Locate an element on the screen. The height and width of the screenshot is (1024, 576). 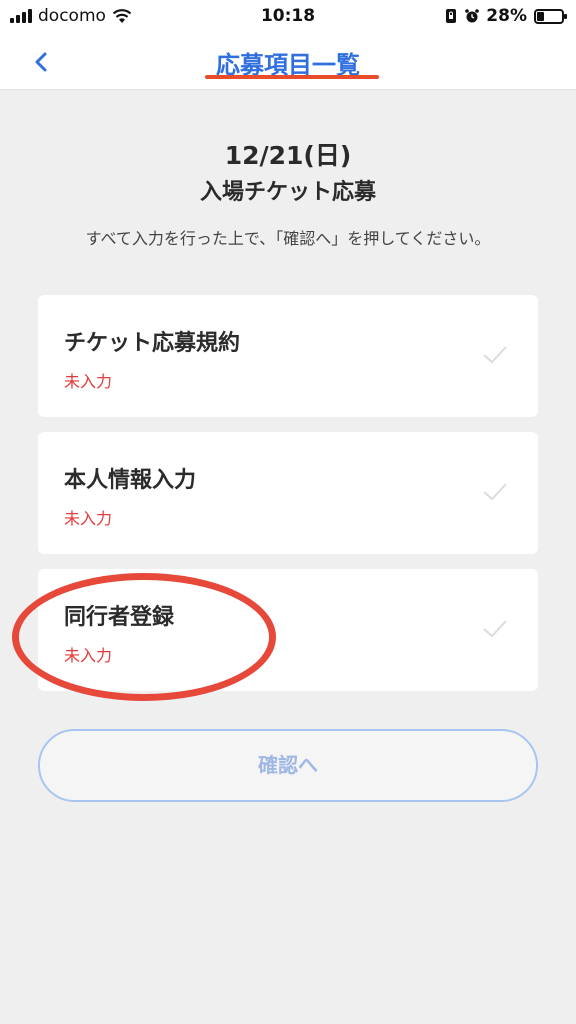
battery-icon is located at coordinates (550, 16).